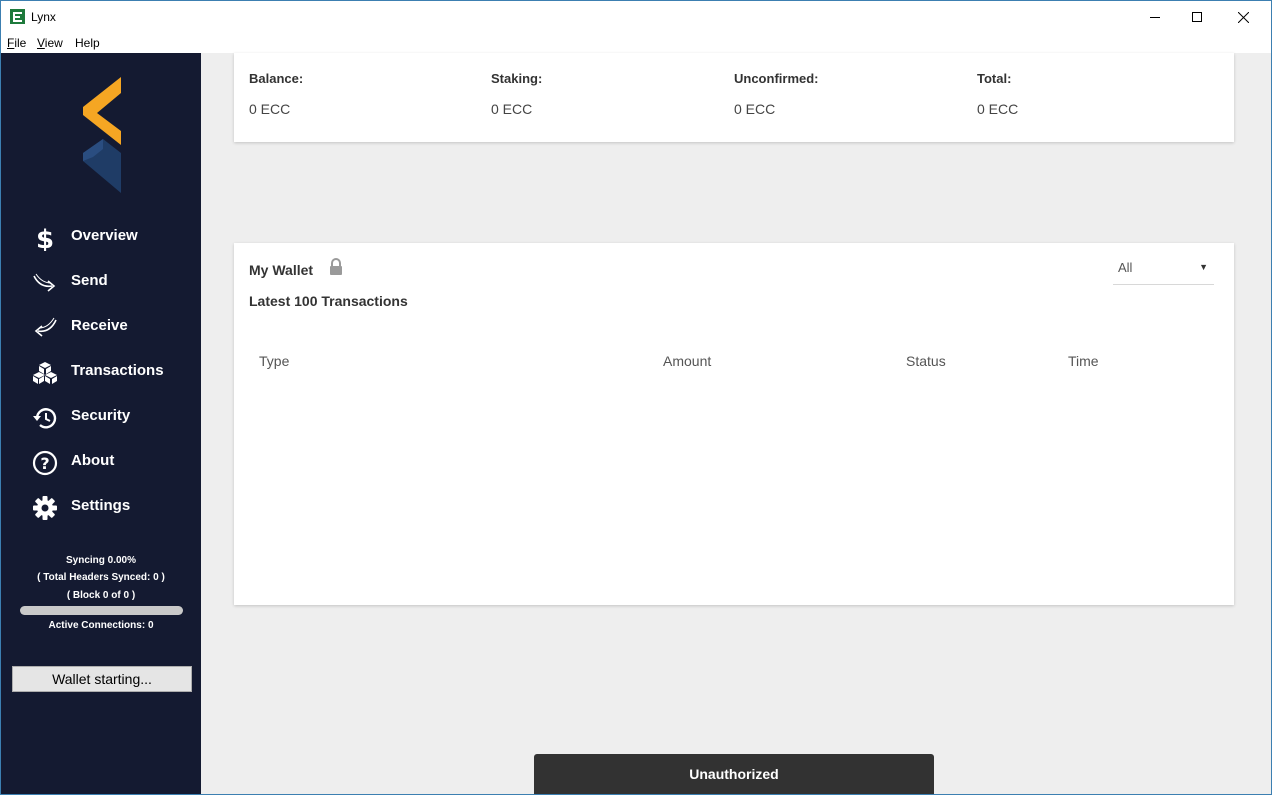 The height and width of the screenshot is (795, 1272). Describe the element at coordinates (101, 416) in the screenshot. I see `sidebar-item-security: Security` at that location.